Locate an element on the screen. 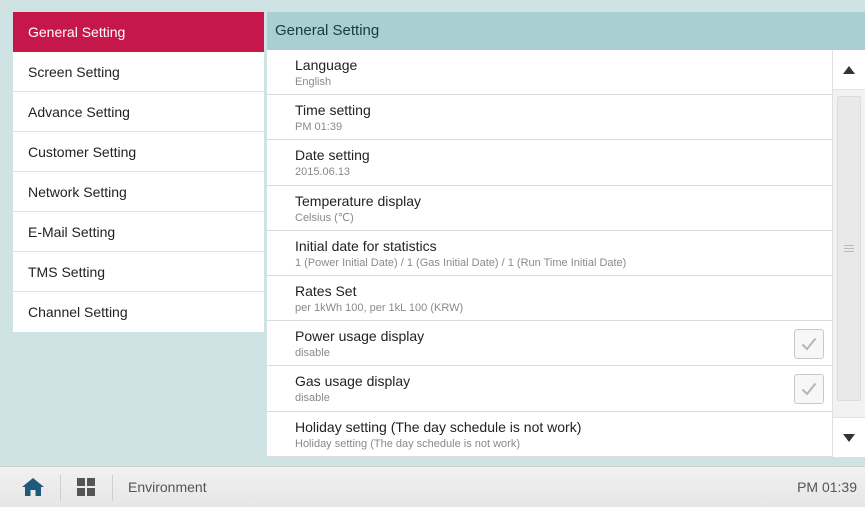 This screenshot has height=507, width=865. setting-title: Language is located at coordinates (326, 65).